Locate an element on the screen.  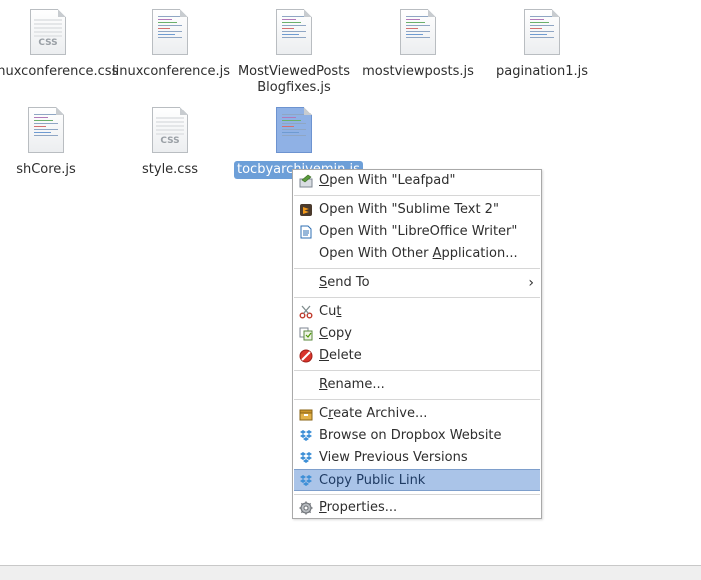
file-name: pagination1.js is located at coordinates (542, 71).